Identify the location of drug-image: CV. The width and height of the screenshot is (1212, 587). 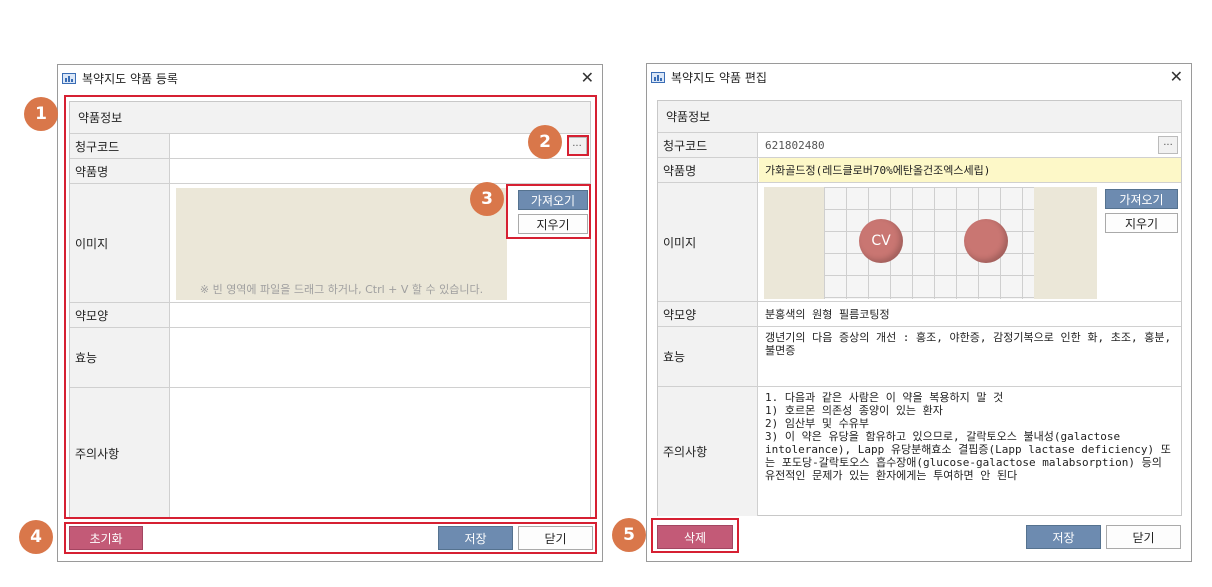
(930, 243).